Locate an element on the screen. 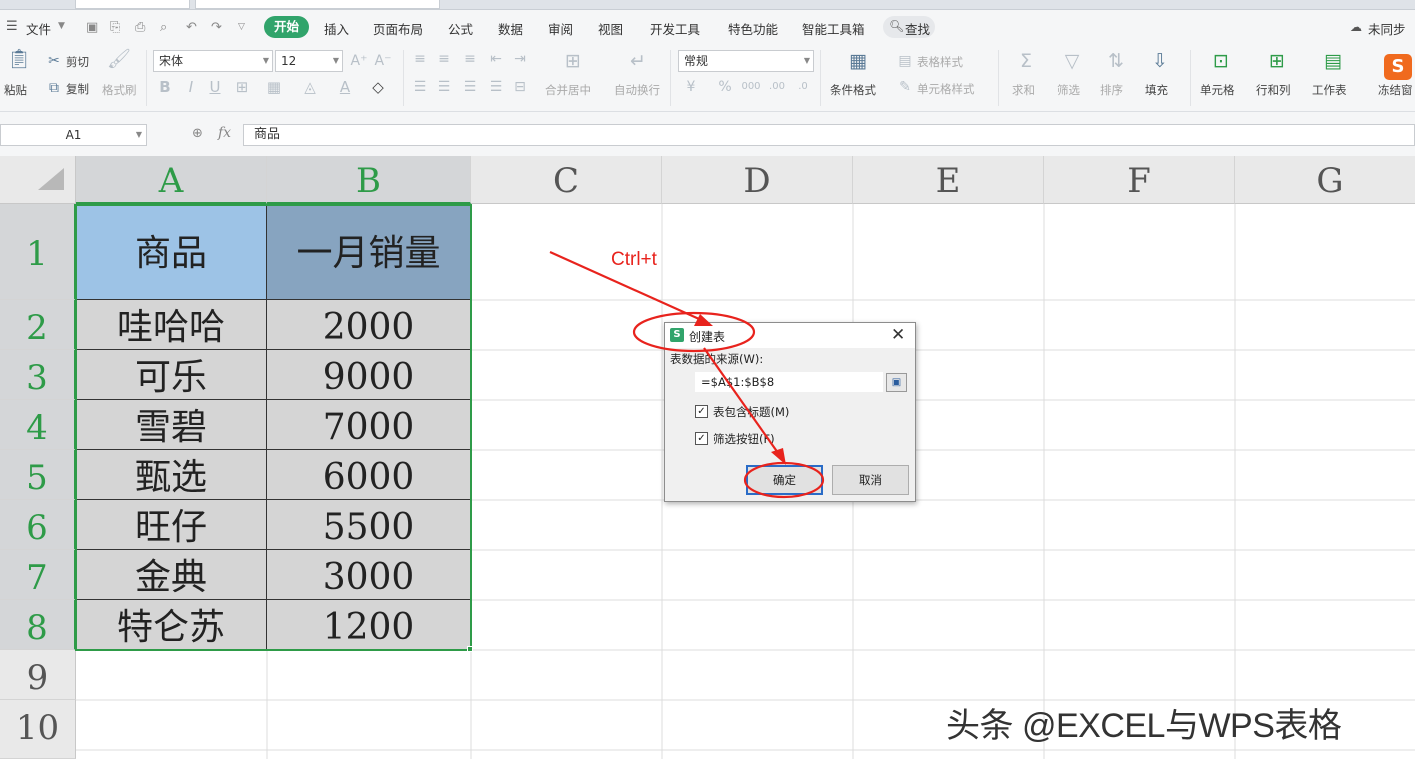 The width and height of the screenshot is (1415, 759). row-header-7: 7 is located at coordinates (38, 575).